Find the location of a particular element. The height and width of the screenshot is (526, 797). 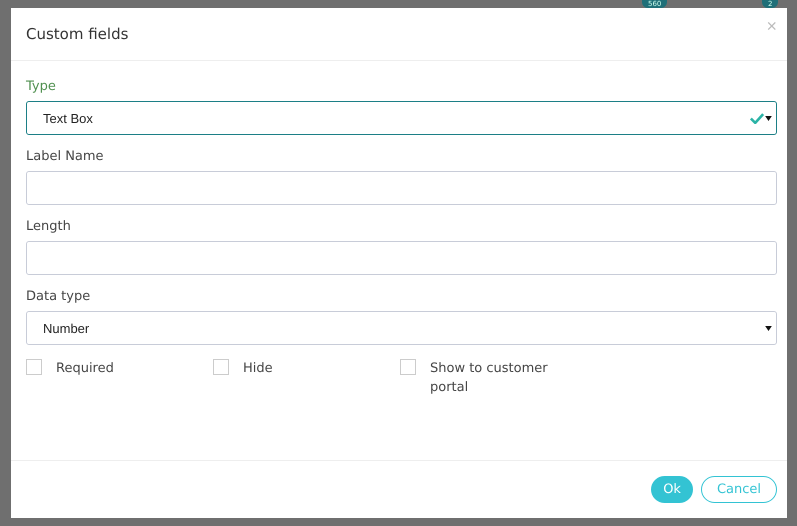

field-label: Data type is located at coordinates (59, 296).